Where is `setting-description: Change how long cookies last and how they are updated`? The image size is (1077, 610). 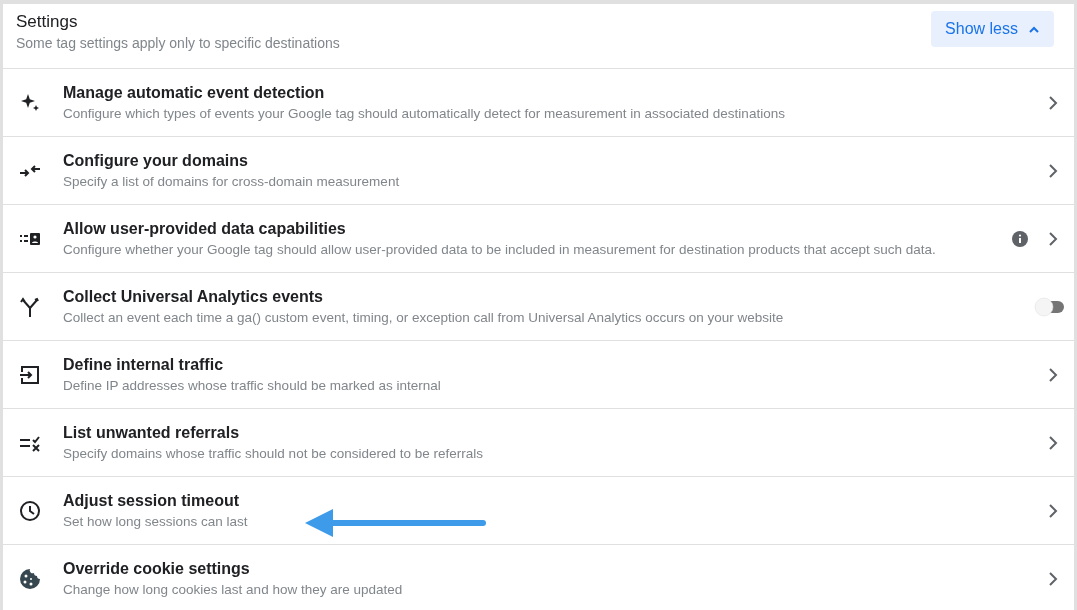 setting-description: Change how long cookies last and how they are updated is located at coordinates (233, 589).